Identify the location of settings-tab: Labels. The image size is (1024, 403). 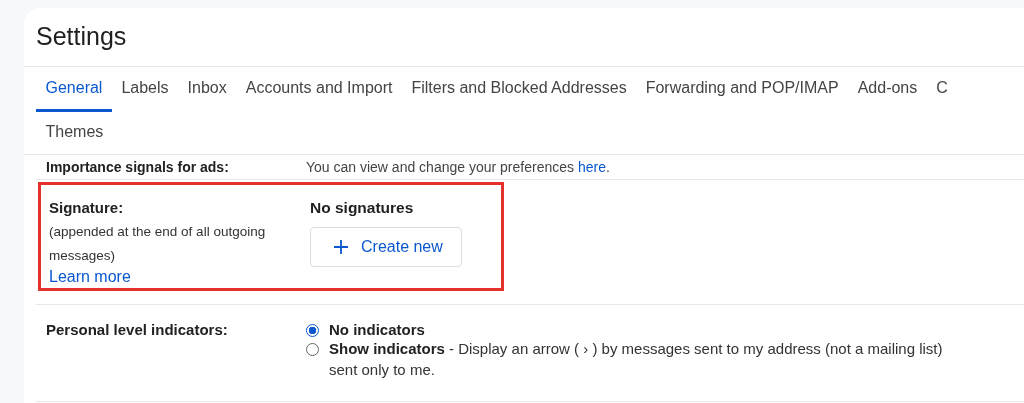
(145, 89).